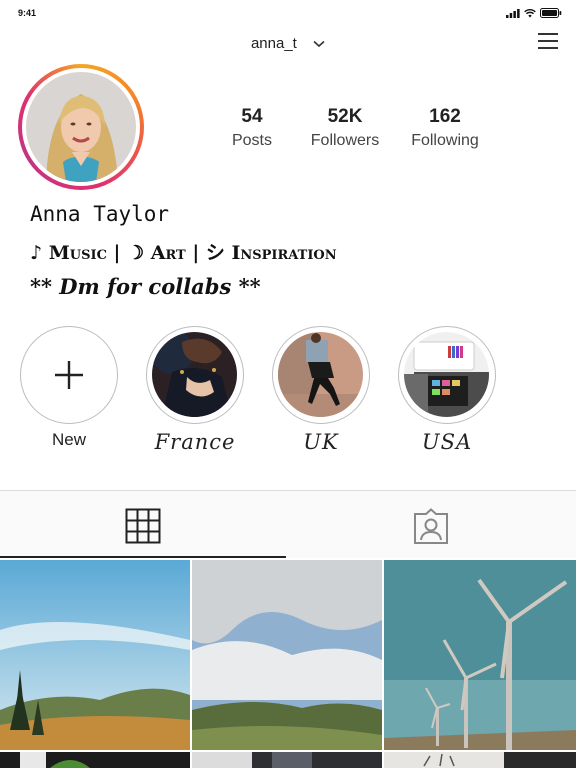 The image size is (576, 768). I want to click on highlight-label: UK, so click(321, 442).